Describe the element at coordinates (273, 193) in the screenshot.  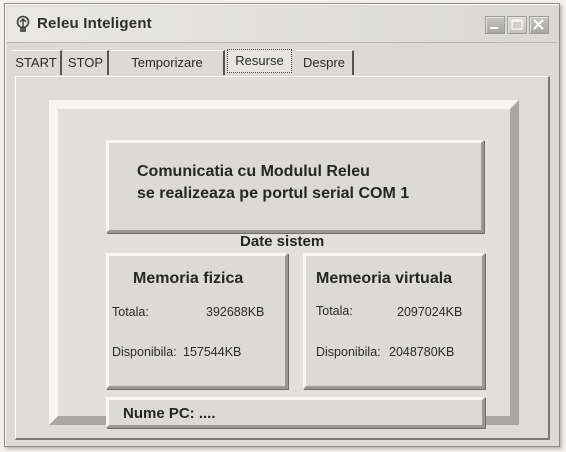
I see `communication-line-2: se realizeaza pe portul serial COM 1` at that location.